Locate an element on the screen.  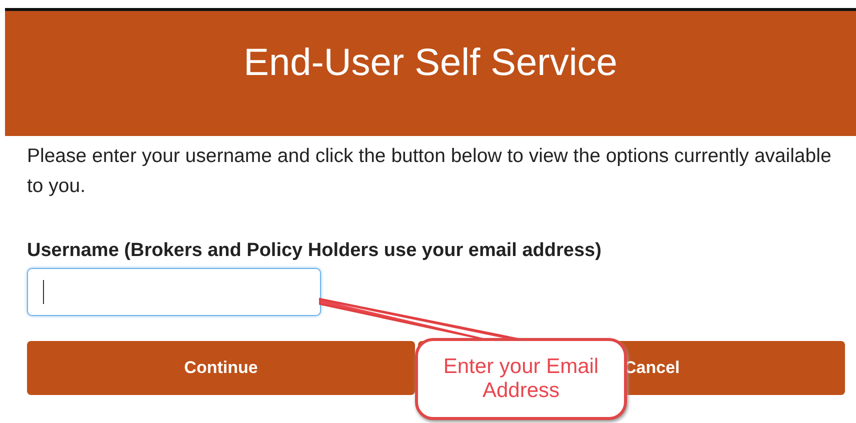
username-input is located at coordinates (174, 292).